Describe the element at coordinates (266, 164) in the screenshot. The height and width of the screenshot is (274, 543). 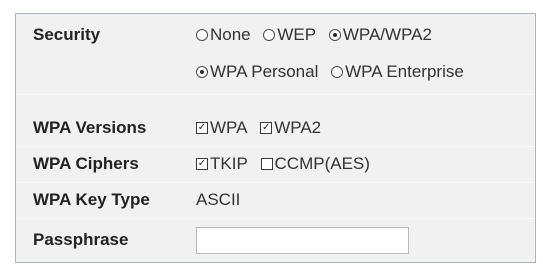
I see `checkbox-ccmp-icon` at that location.